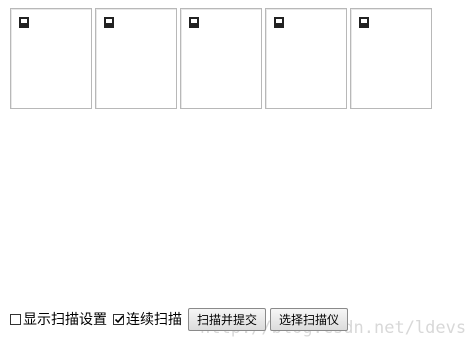 The height and width of the screenshot is (352, 472). I want to click on continuous-scan-checkbox: 连续扫描, so click(147, 319).